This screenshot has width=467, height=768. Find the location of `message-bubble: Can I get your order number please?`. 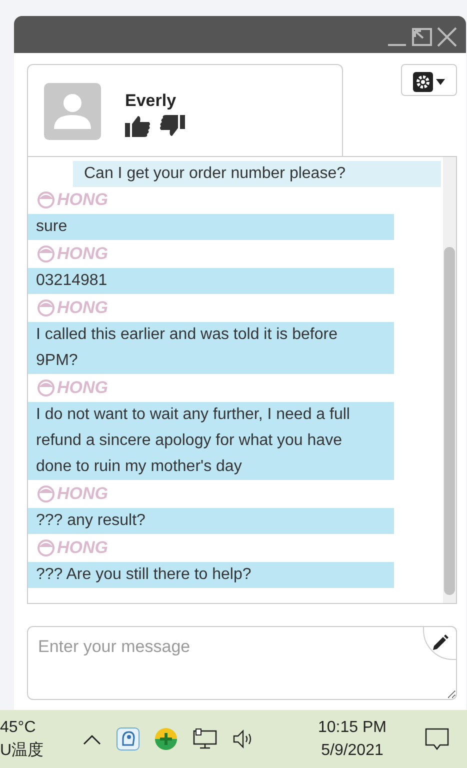

message-bubble: Can I get your order number please? is located at coordinates (257, 174).